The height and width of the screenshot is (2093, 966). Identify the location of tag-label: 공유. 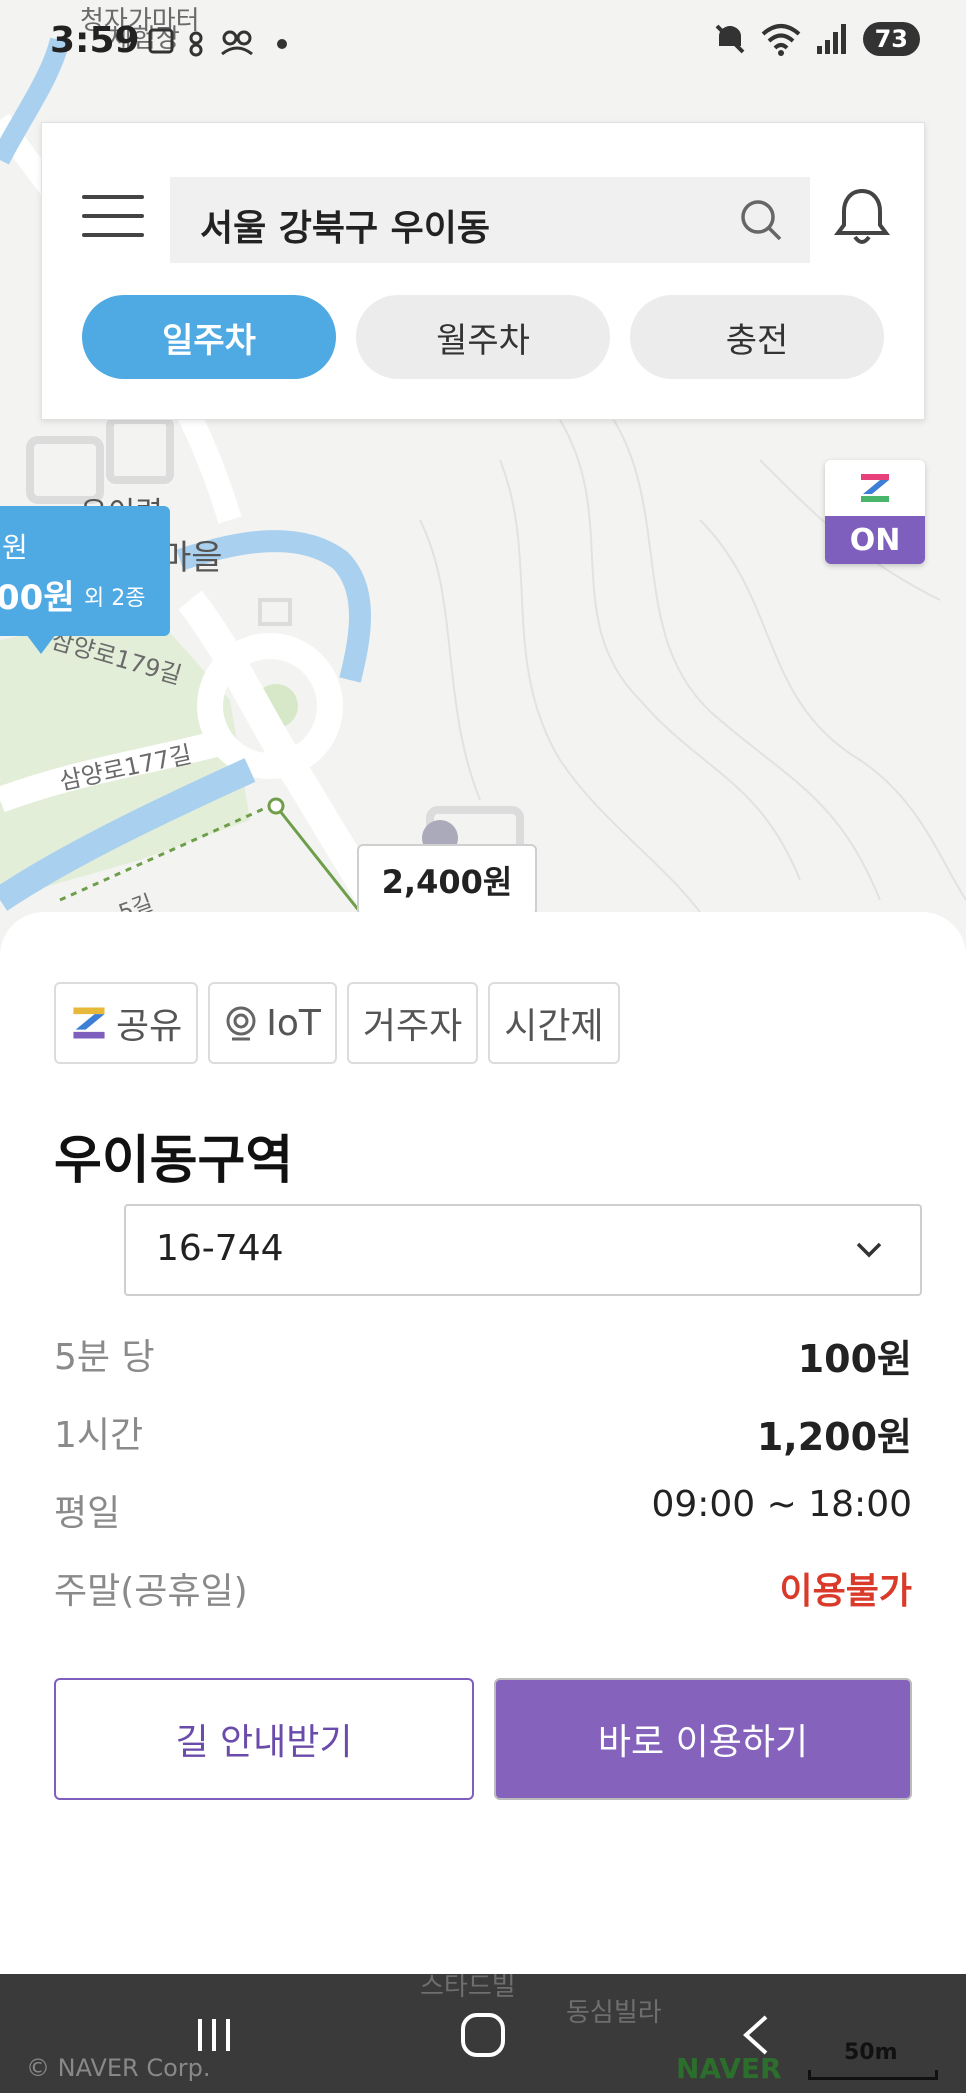
(149, 1026).